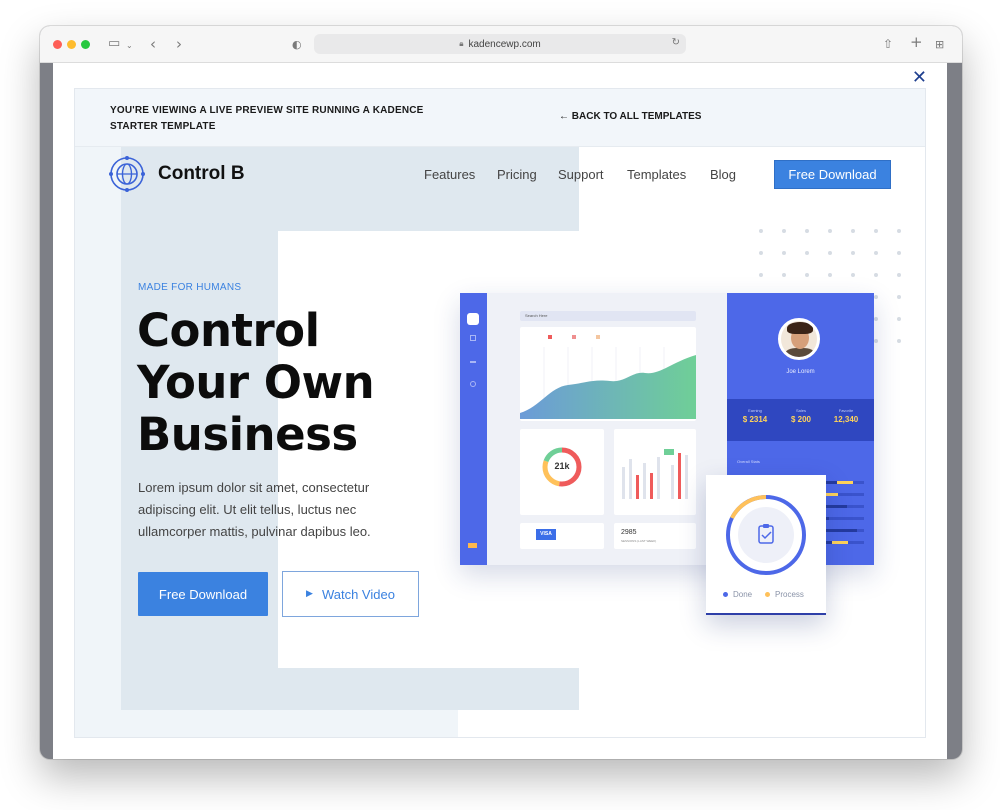 The width and height of the screenshot is (1000, 810). What do you see at coordinates (203, 594) in the screenshot?
I see `hero-free-download-button: Free Download` at bounding box center [203, 594].